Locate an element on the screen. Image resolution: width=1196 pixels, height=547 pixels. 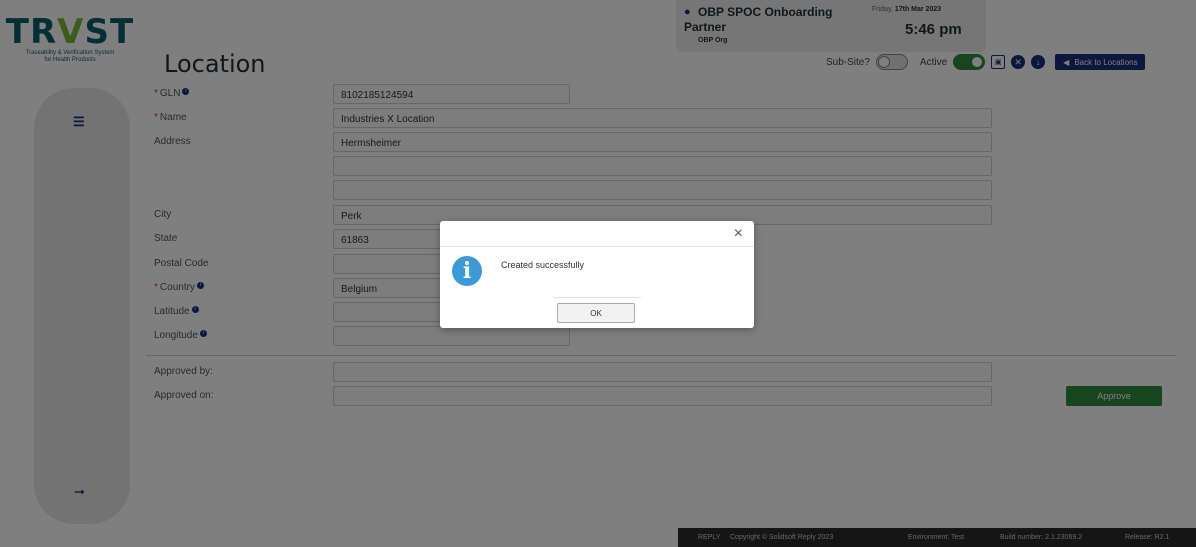
dialog-footer-divider is located at coordinates (597, 297).